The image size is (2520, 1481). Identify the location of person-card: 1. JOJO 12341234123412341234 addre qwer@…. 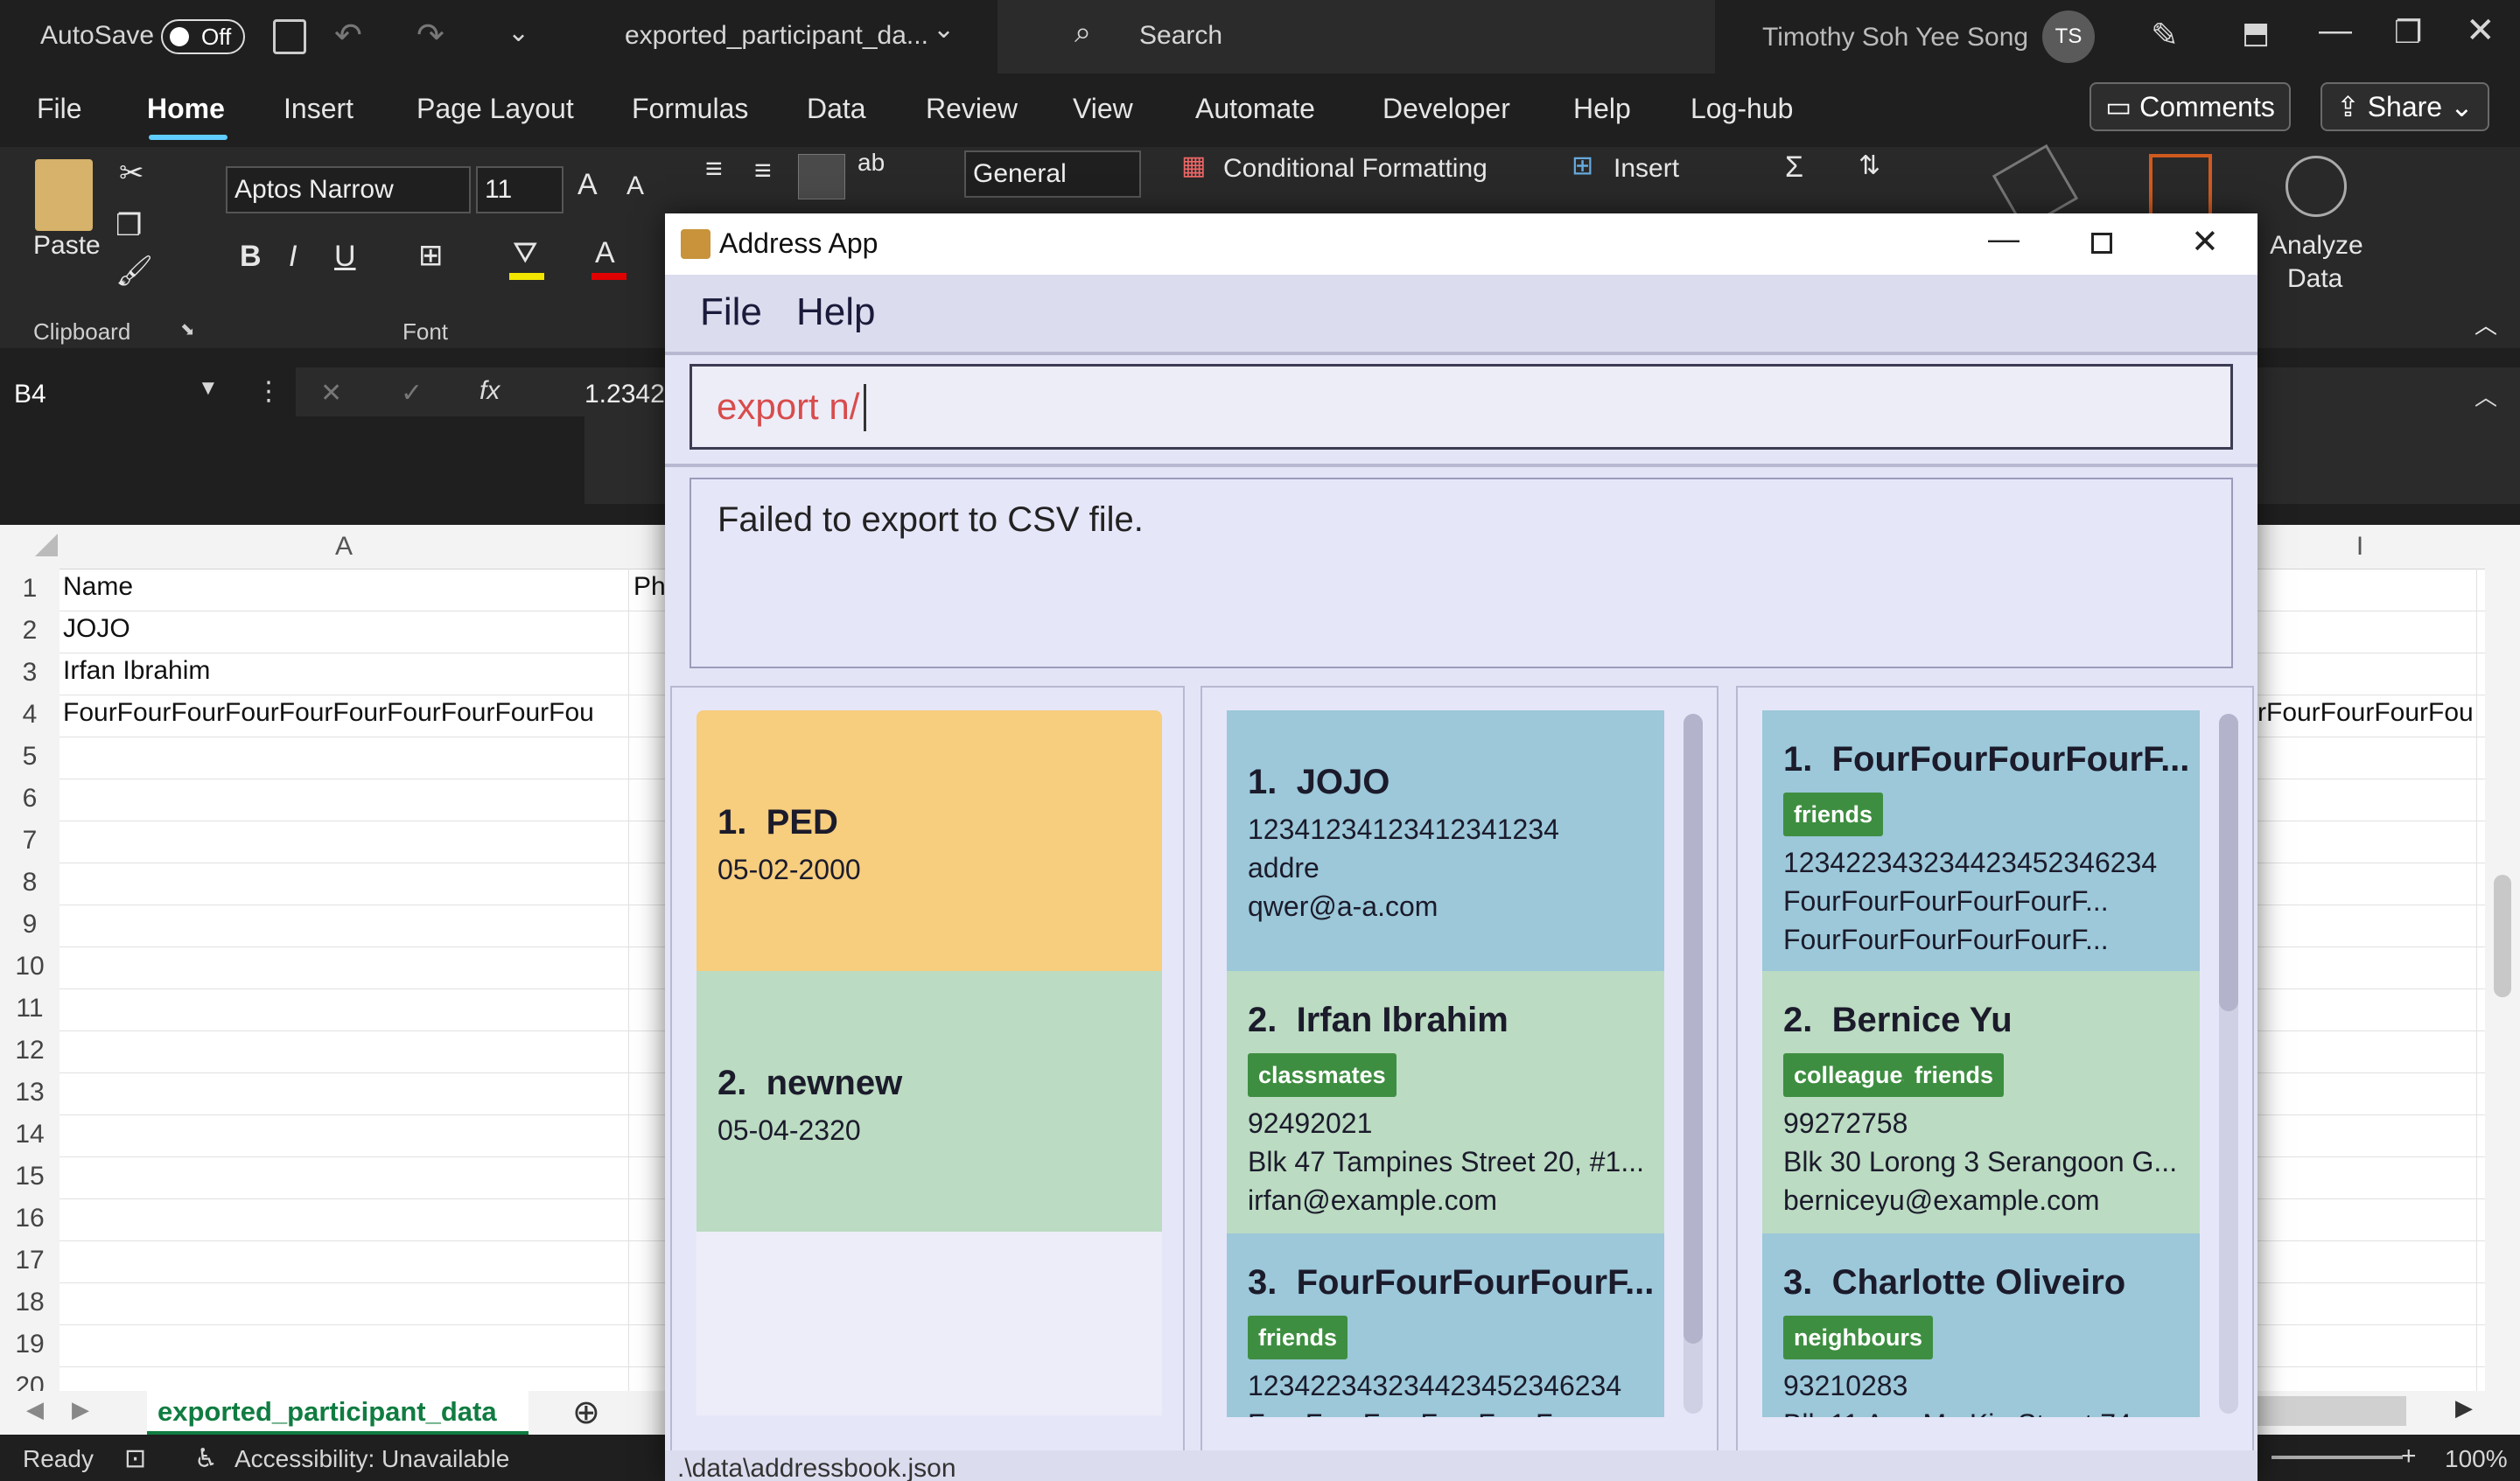
(1445, 840).